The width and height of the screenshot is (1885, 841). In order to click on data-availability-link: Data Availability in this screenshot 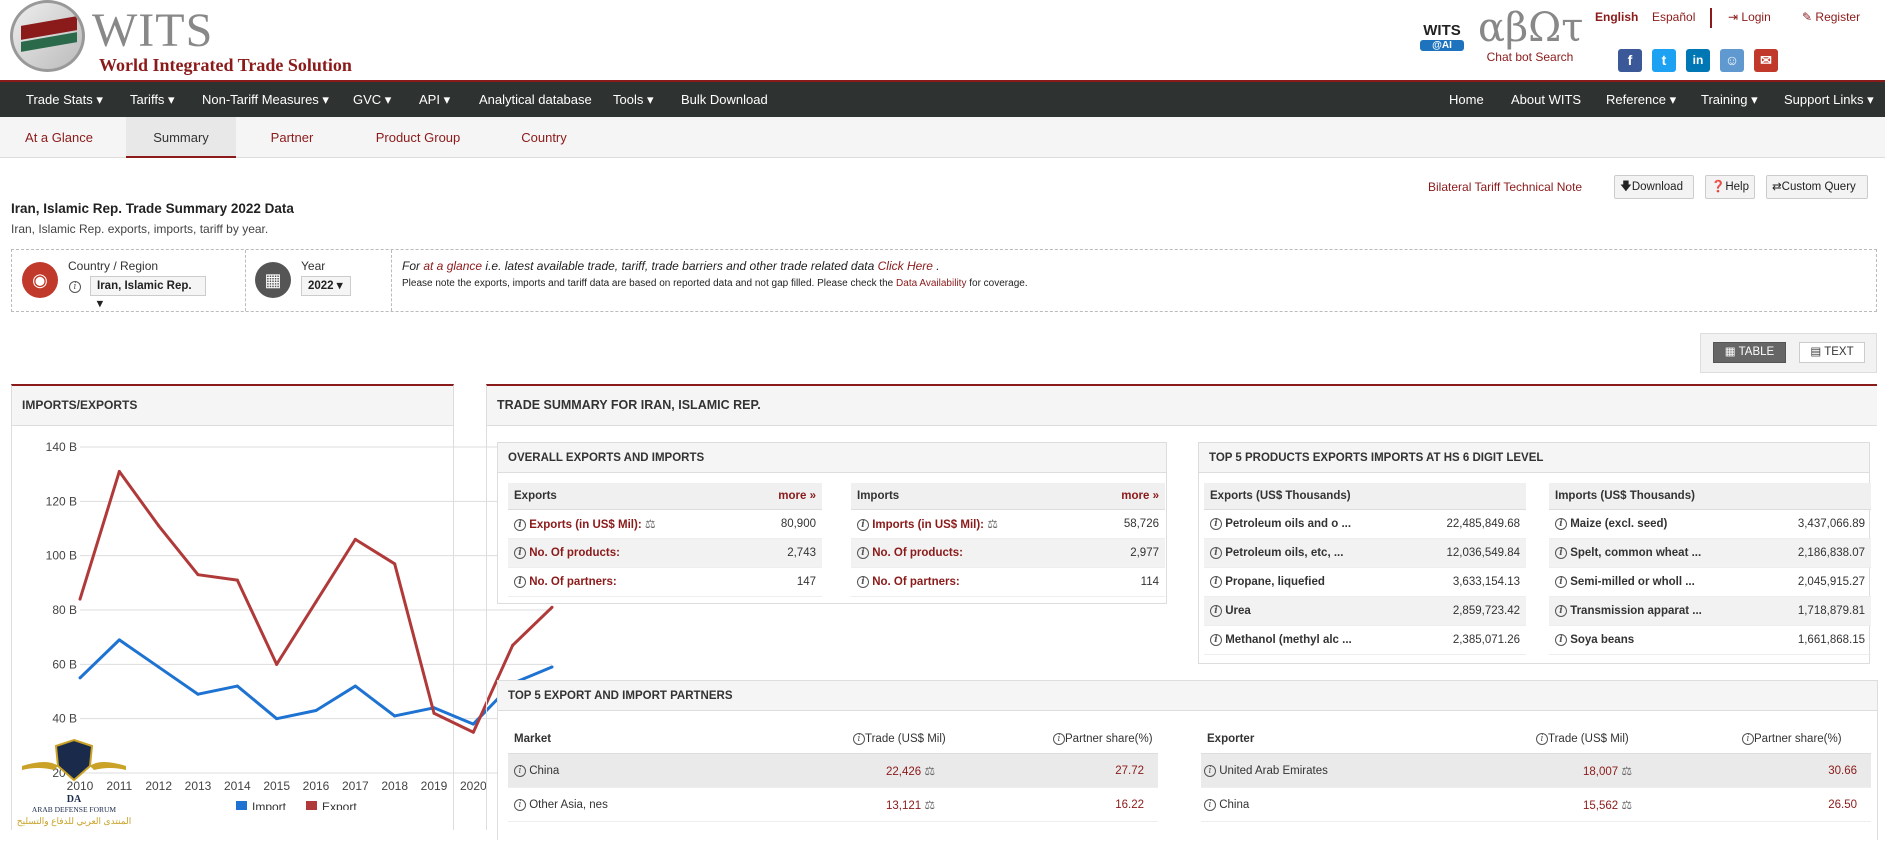, I will do `click(931, 283)`.